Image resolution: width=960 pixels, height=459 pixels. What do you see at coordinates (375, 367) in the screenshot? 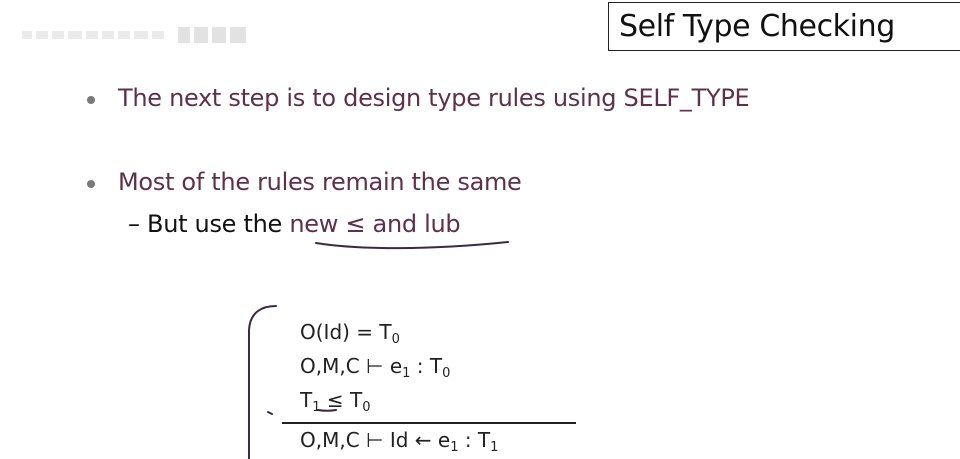
I see `rule-premise-2: O,M,C ⊢ e1 : T0` at bounding box center [375, 367].